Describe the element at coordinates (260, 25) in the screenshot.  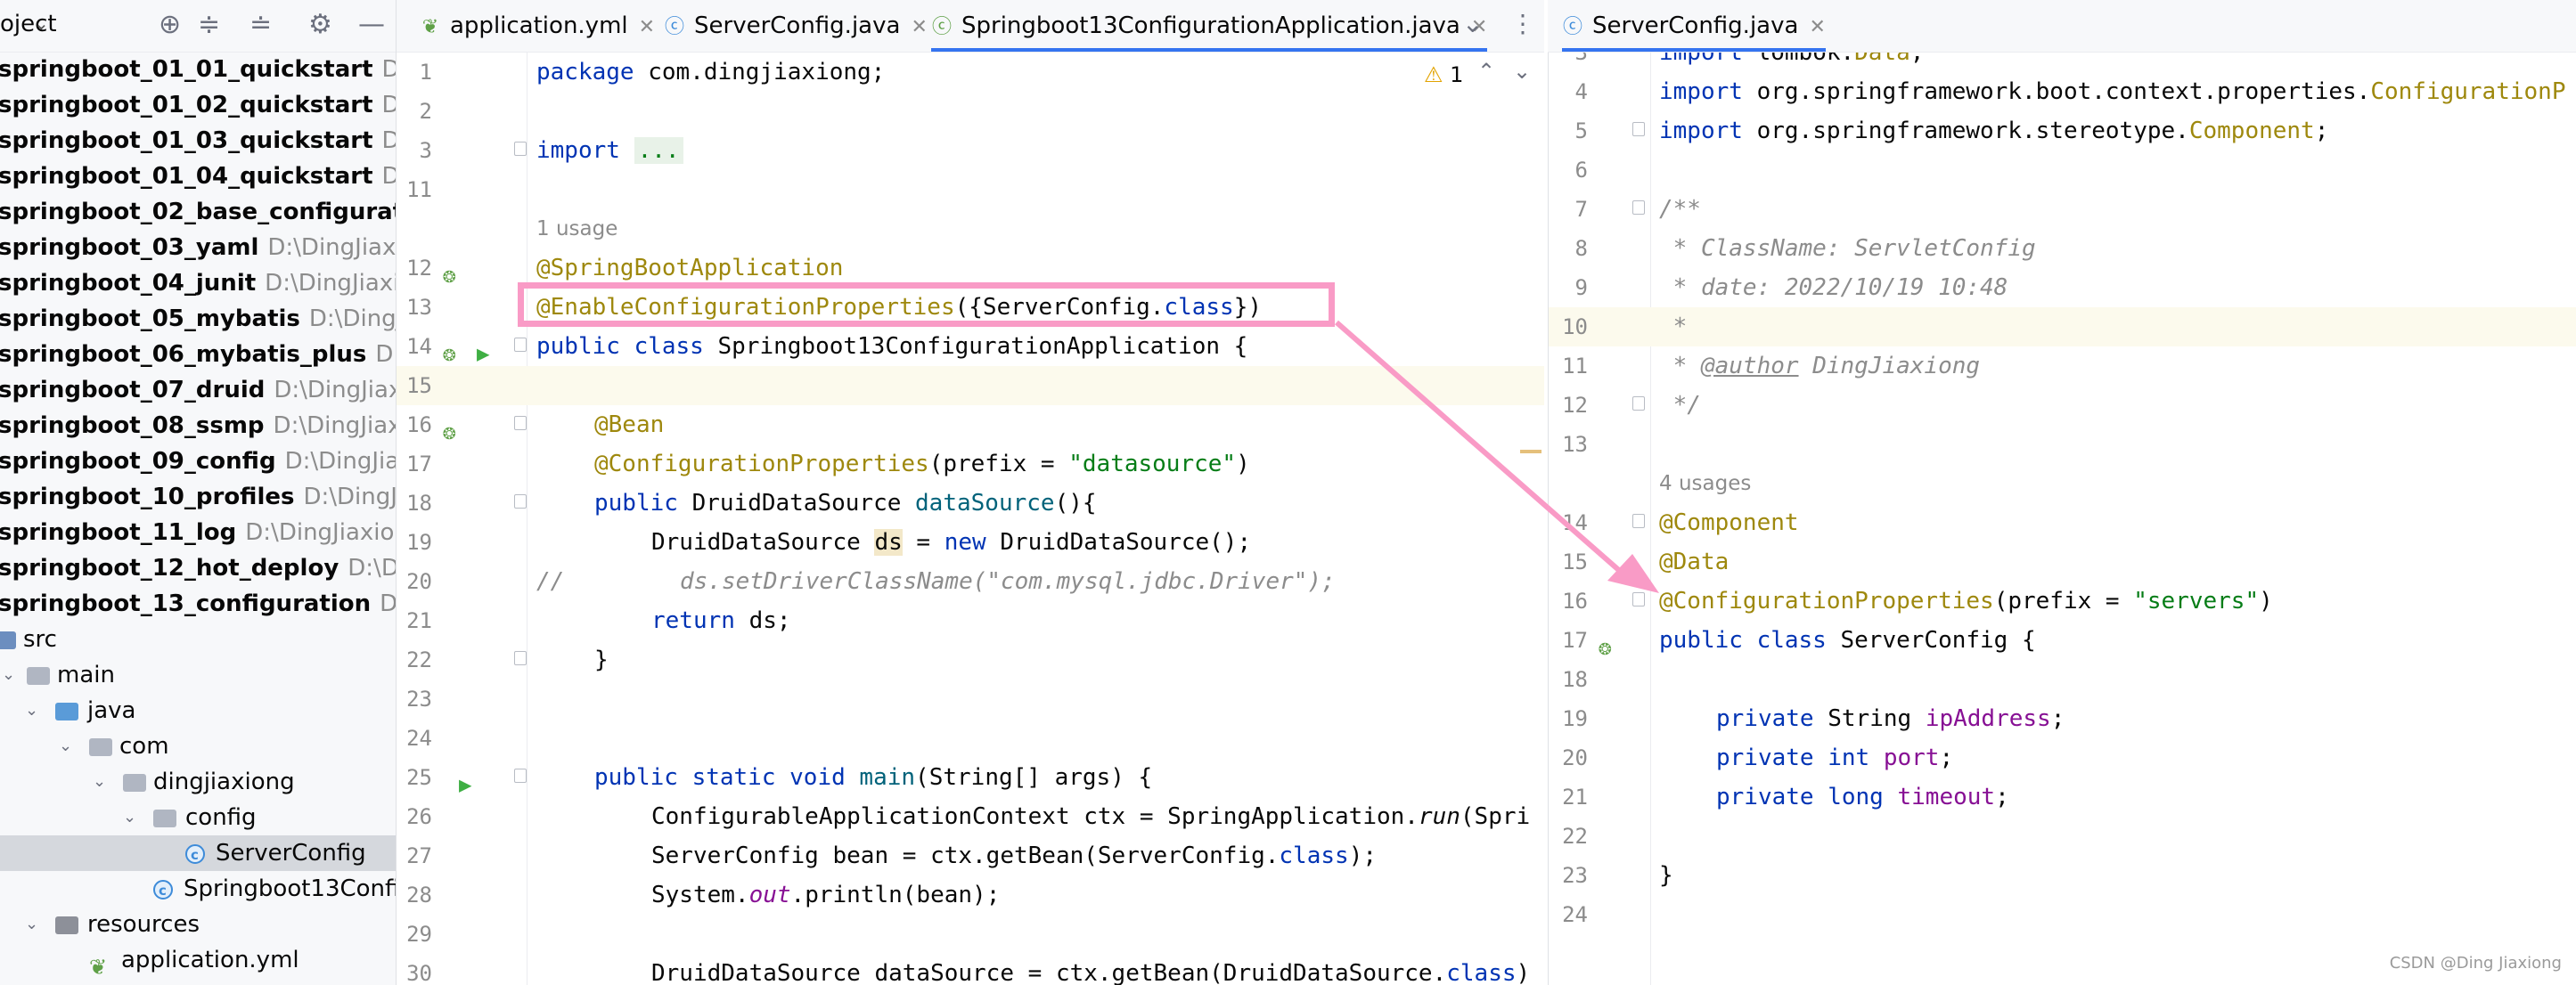
I see `collapse-all-icon: ≐` at that location.